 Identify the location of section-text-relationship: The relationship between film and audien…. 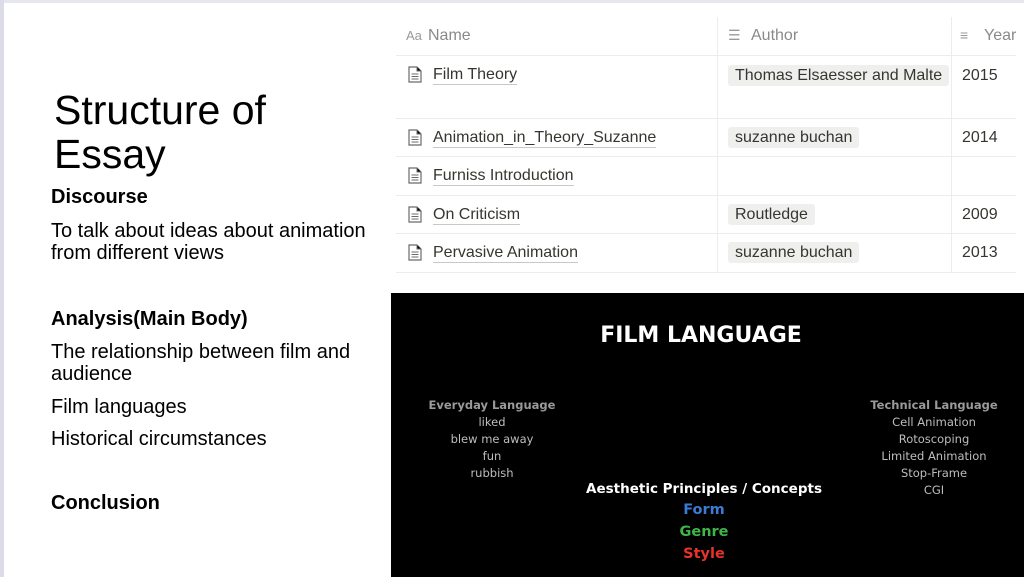
(201, 363).